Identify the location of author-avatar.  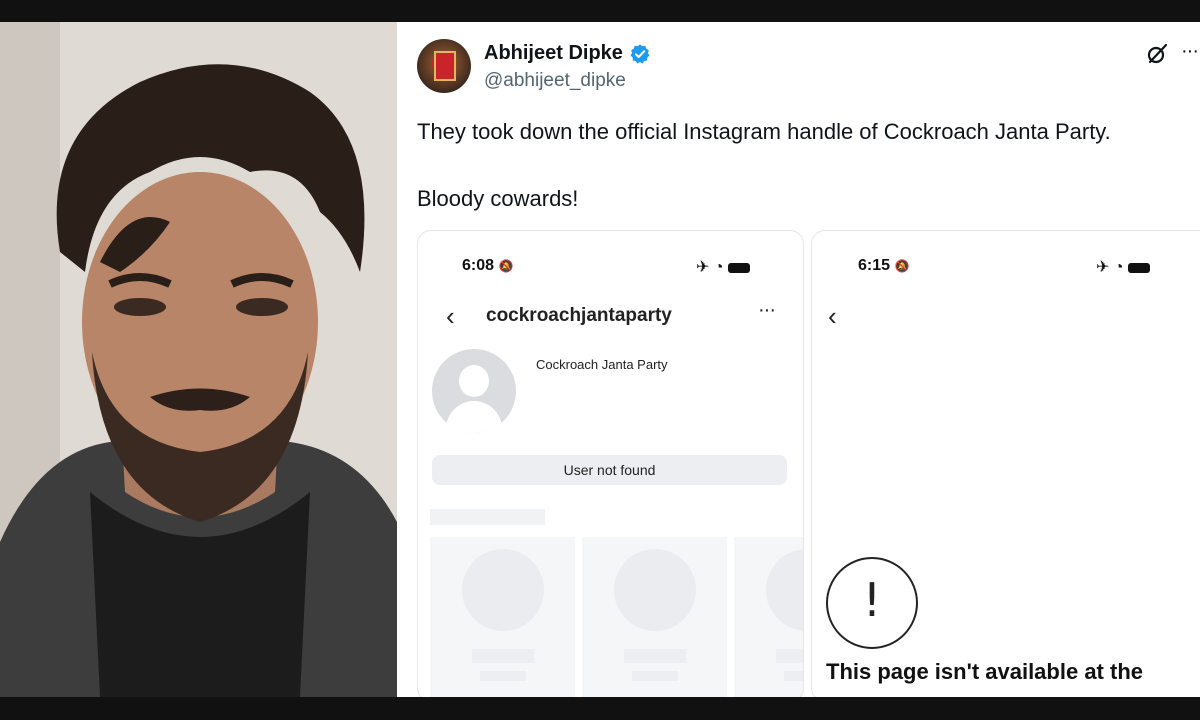
(444, 66).